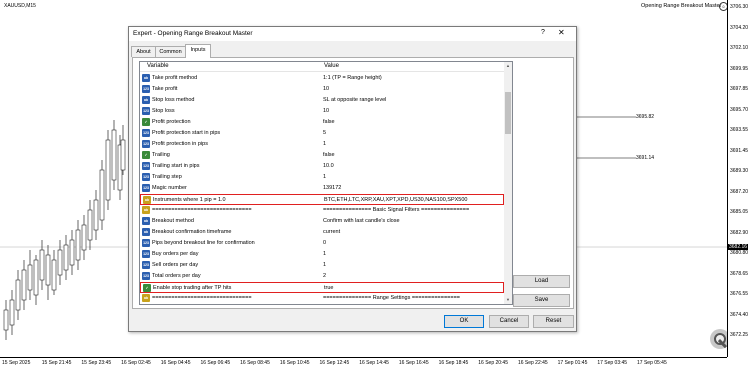  What do you see at coordinates (508, 113) in the screenshot?
I see `scroll-thumb` at bounding box center [508, 113].